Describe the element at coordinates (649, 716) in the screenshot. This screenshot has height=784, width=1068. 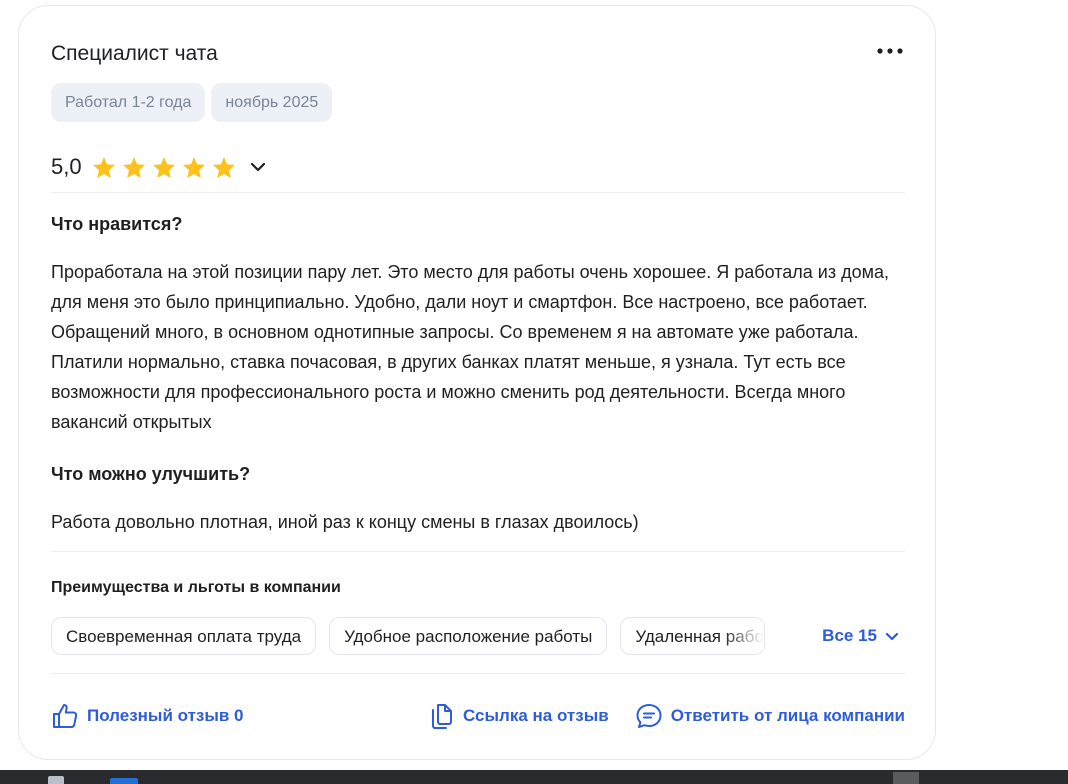
I see `chat-bubble-icon` at that location.